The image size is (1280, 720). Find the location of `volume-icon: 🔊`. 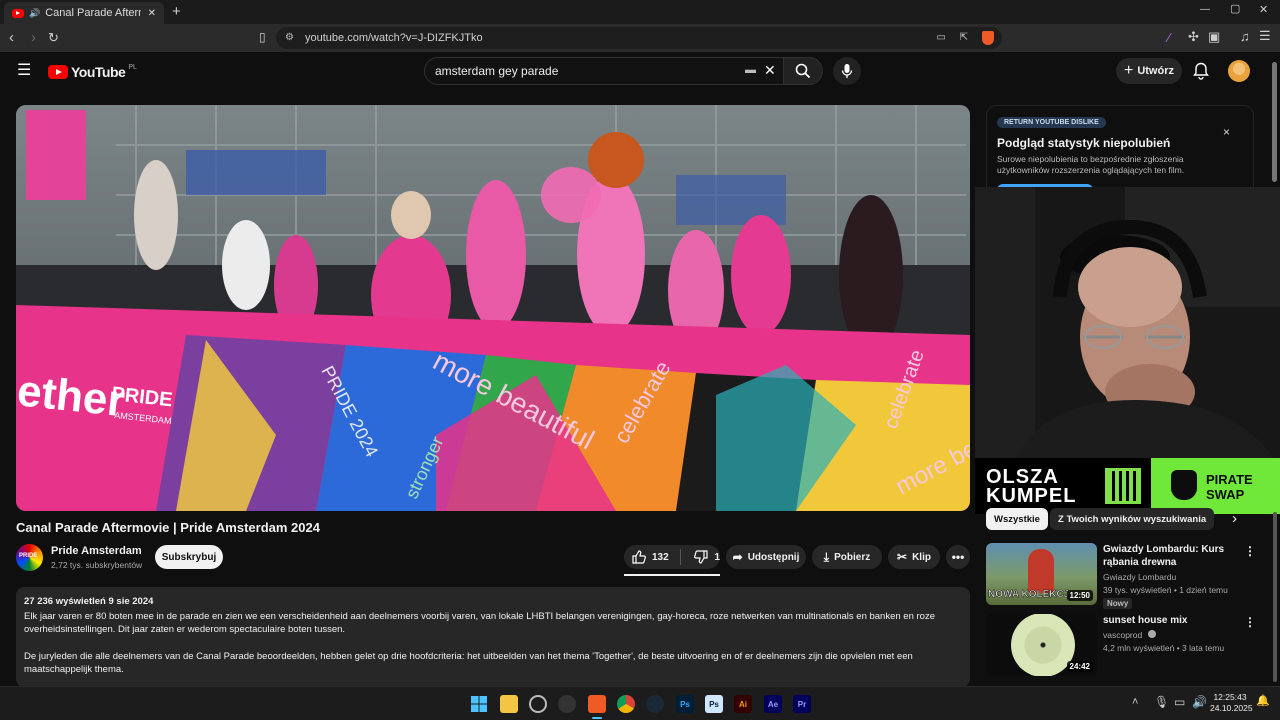

volume-icon: 🔊 is located at coordinates (1199, 702).